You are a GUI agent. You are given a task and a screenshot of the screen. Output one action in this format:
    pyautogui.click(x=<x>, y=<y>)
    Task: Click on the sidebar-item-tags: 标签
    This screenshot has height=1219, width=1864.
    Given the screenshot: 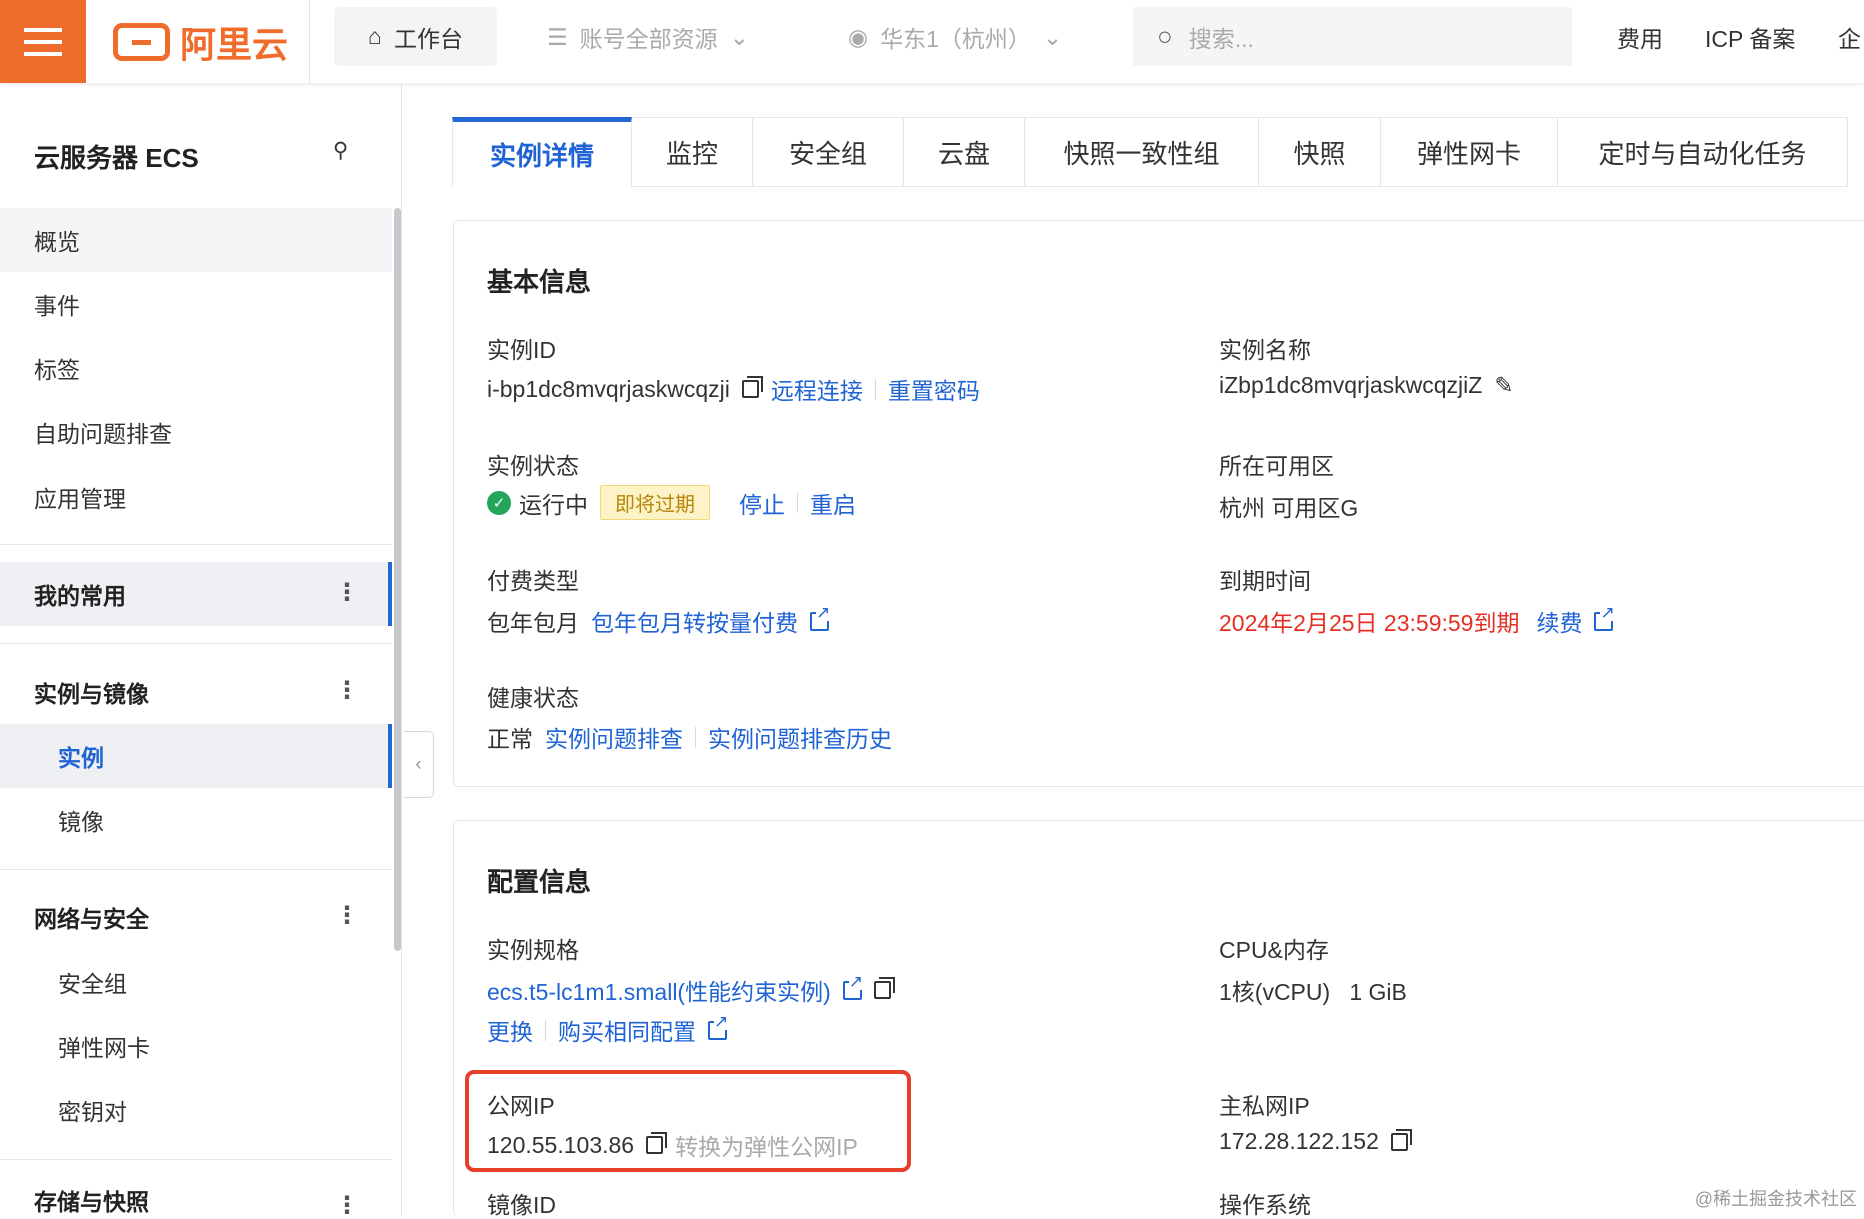 What is the action you would take?
    pyautogui.click(x=196, y=368)
    